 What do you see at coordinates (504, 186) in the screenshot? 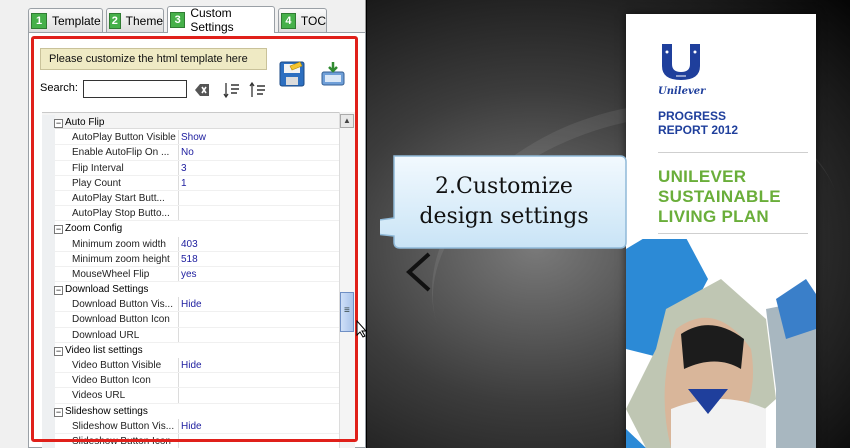
I see `callout-line1: 2.Customize` at bounding box center [504, 186].